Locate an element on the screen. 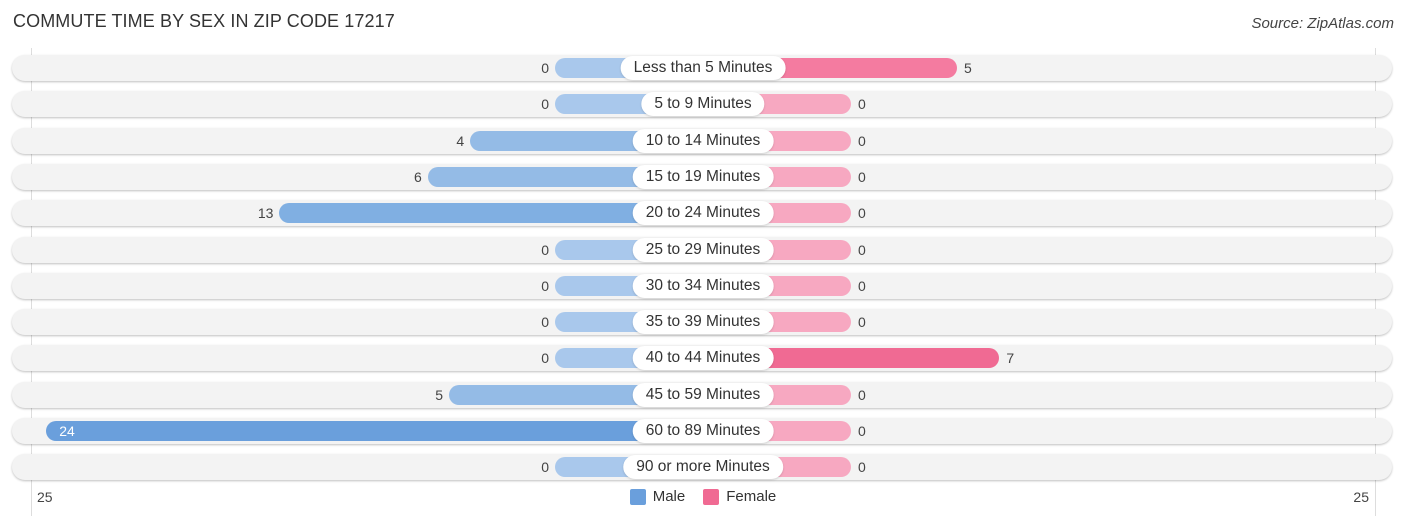  category-label: 60 to 89 Minutes is located at coordinates (703, 431).